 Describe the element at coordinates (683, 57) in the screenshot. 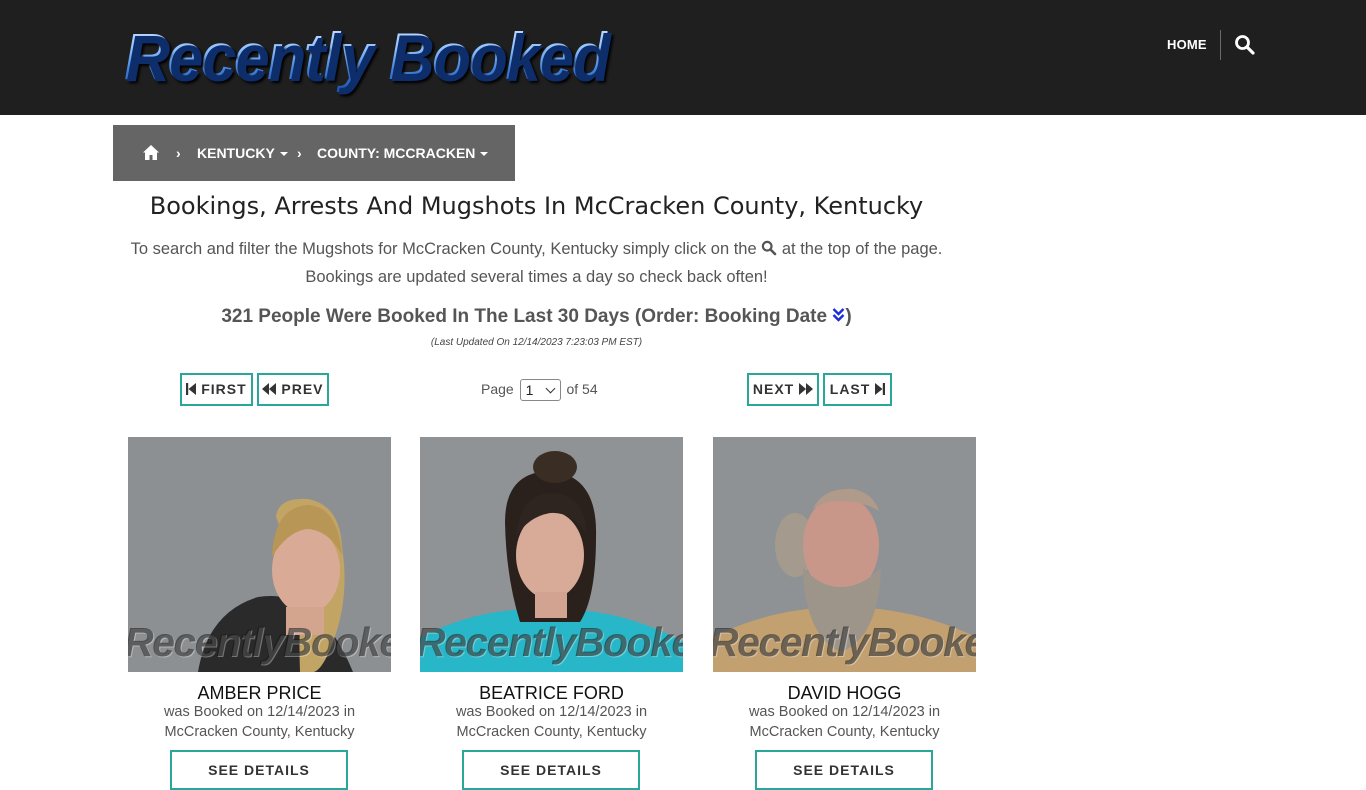

I see `site-header: Recently Booked HOME` at that location.